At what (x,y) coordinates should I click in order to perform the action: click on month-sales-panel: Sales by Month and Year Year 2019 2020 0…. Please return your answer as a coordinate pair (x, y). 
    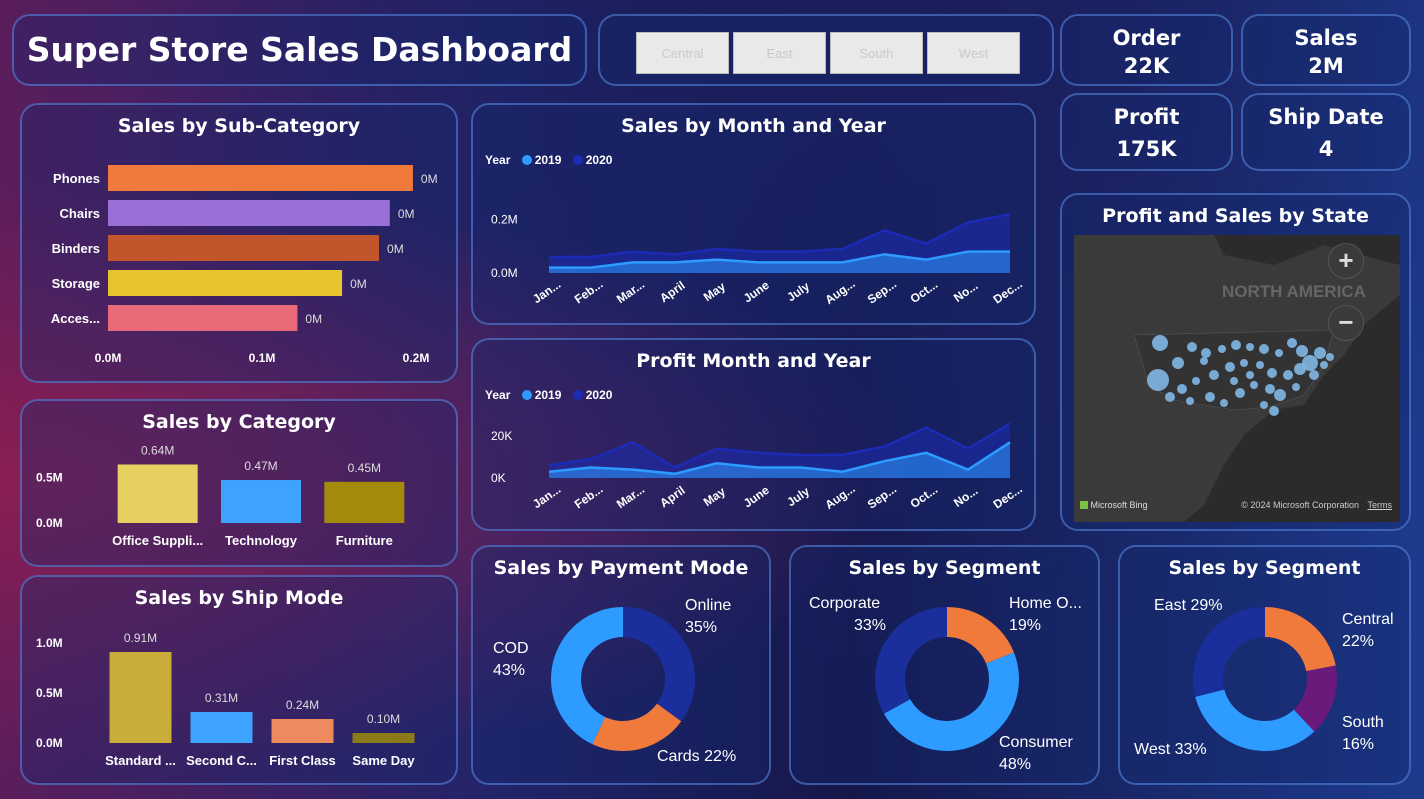
    Looking at the image, I should click on (753, 214).